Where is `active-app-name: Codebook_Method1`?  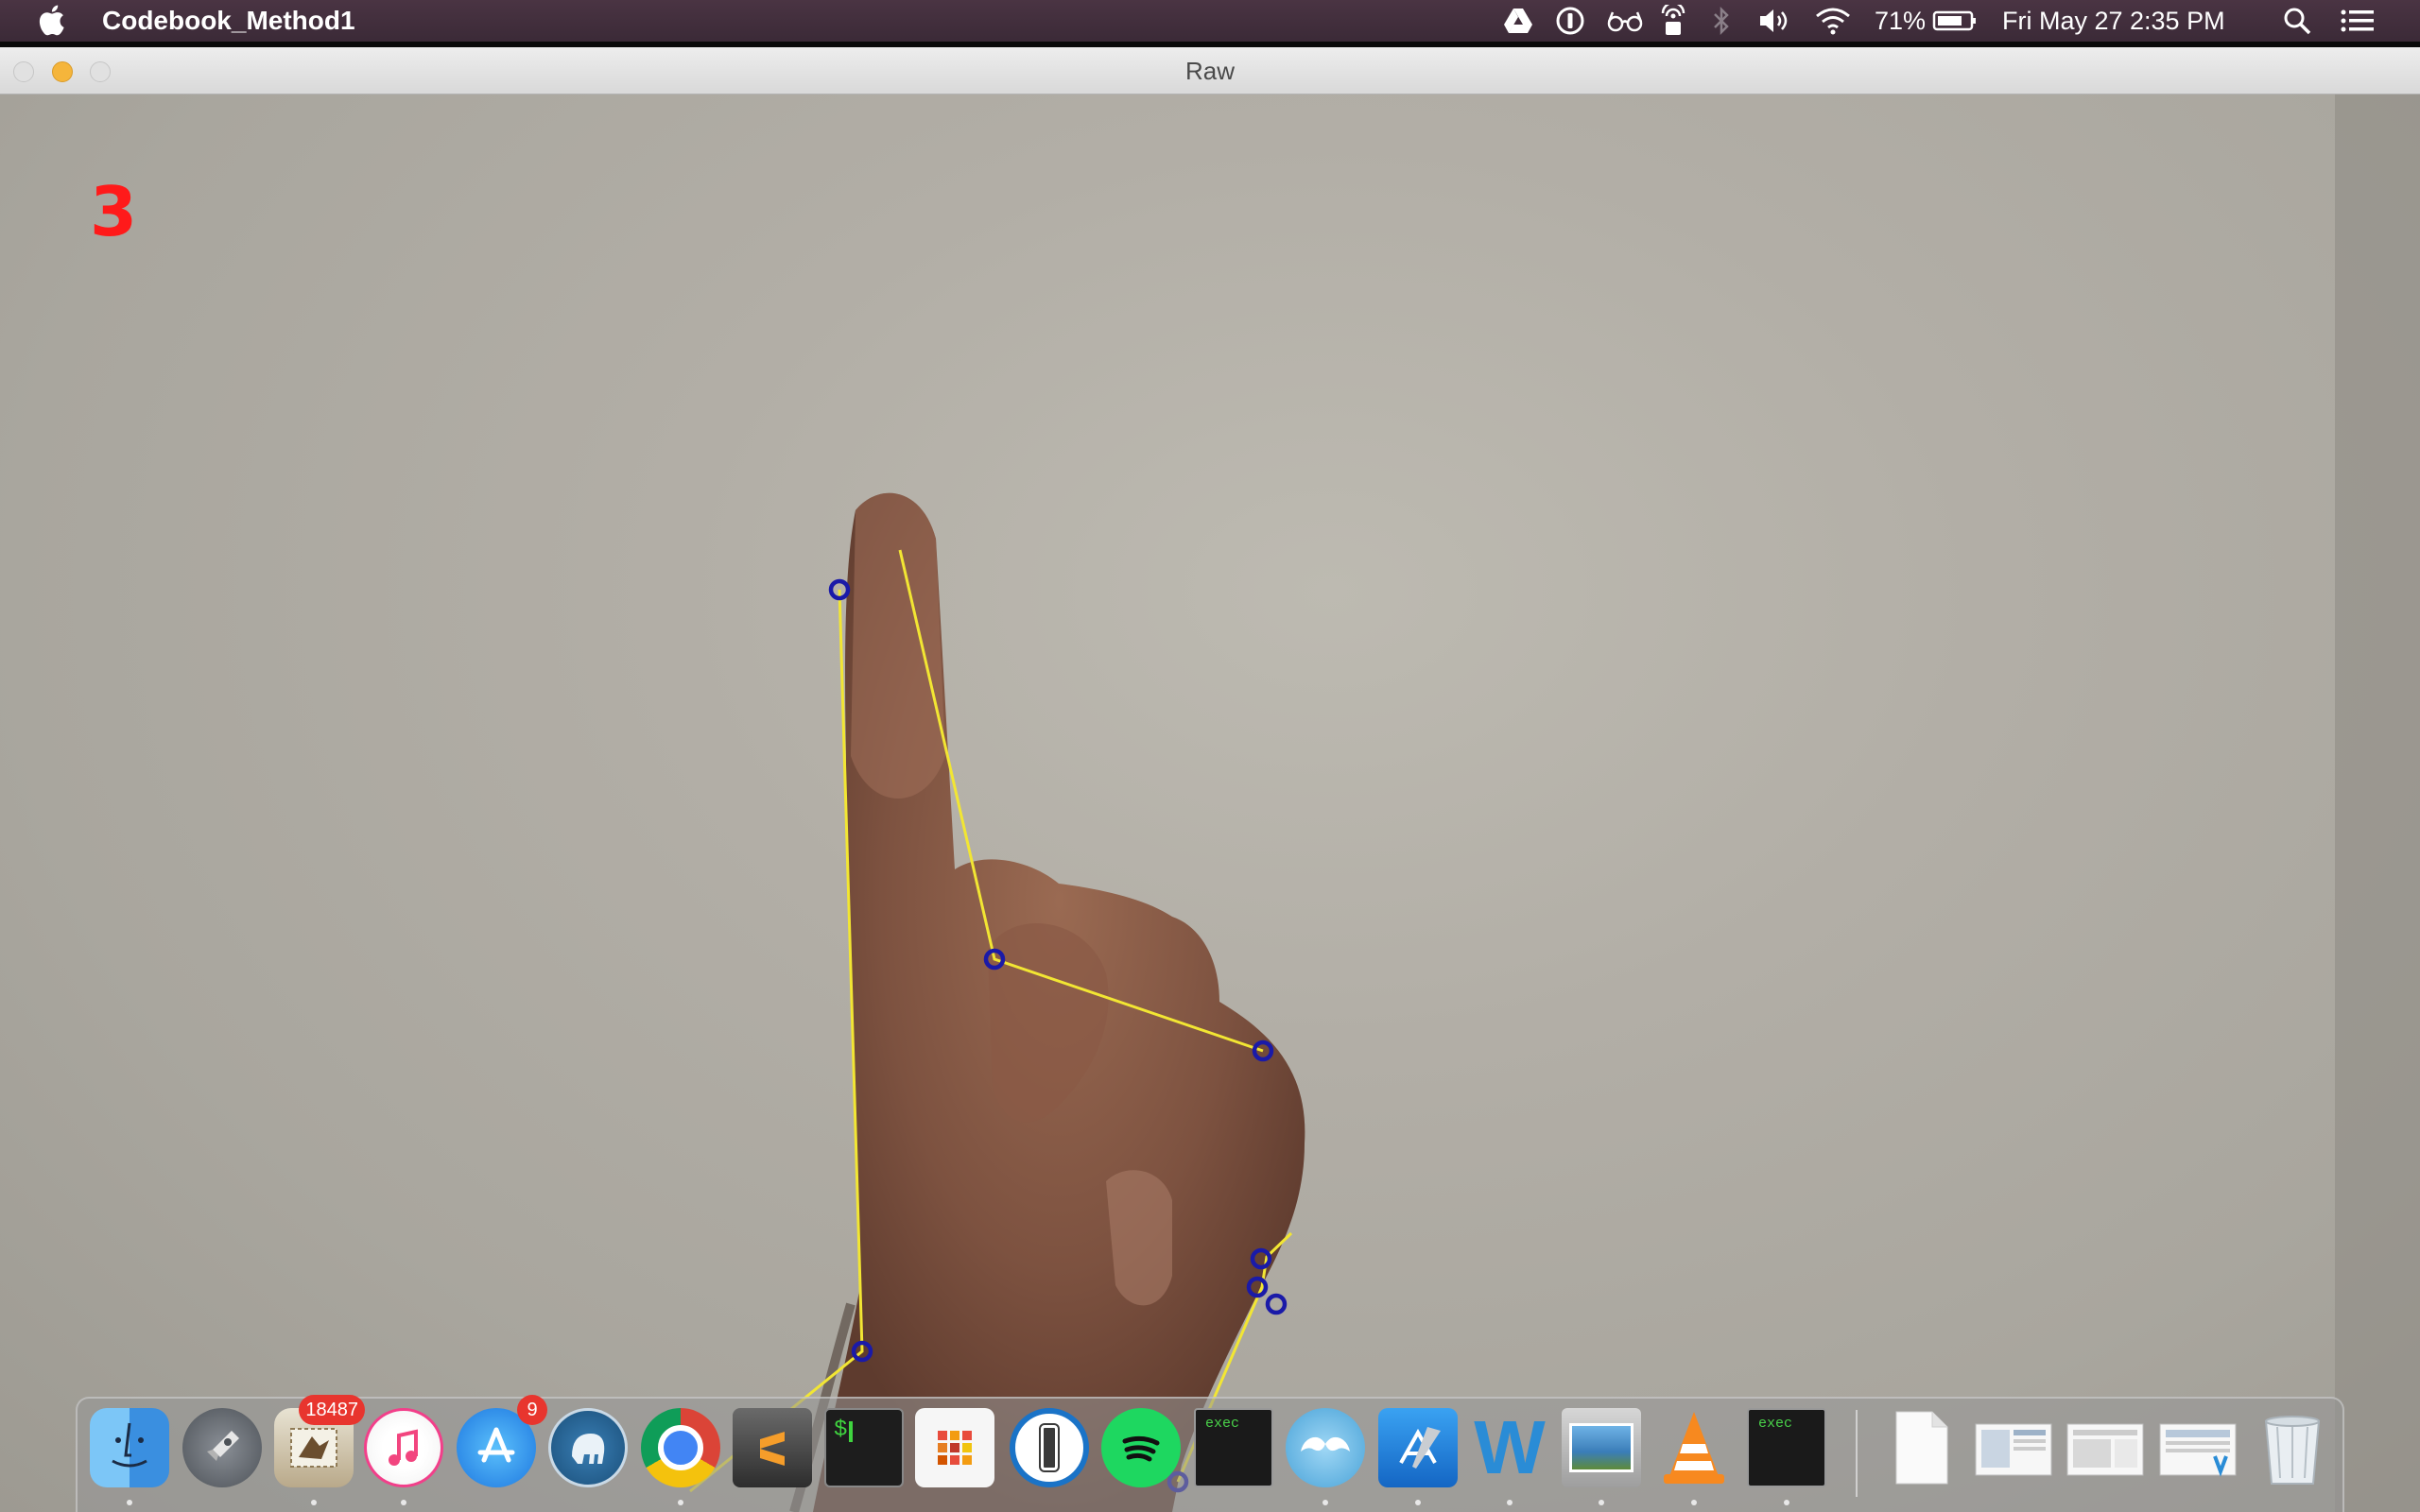 active-app-name: Codebook_Method1 is located at coordinates (228, 21).